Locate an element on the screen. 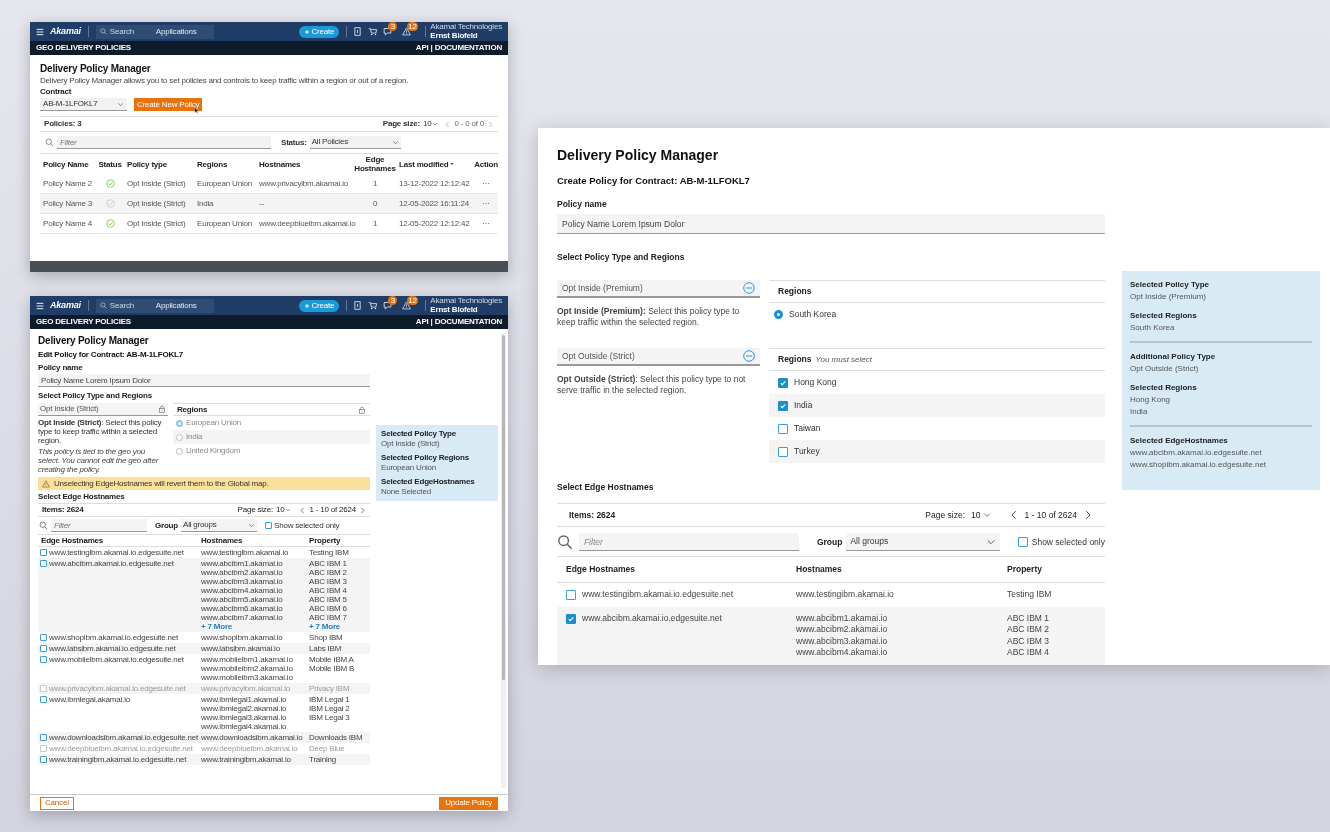 The image size is (1330, 832). section-heading: Select Policy Type and Regions is located at coordinates (95, 396).